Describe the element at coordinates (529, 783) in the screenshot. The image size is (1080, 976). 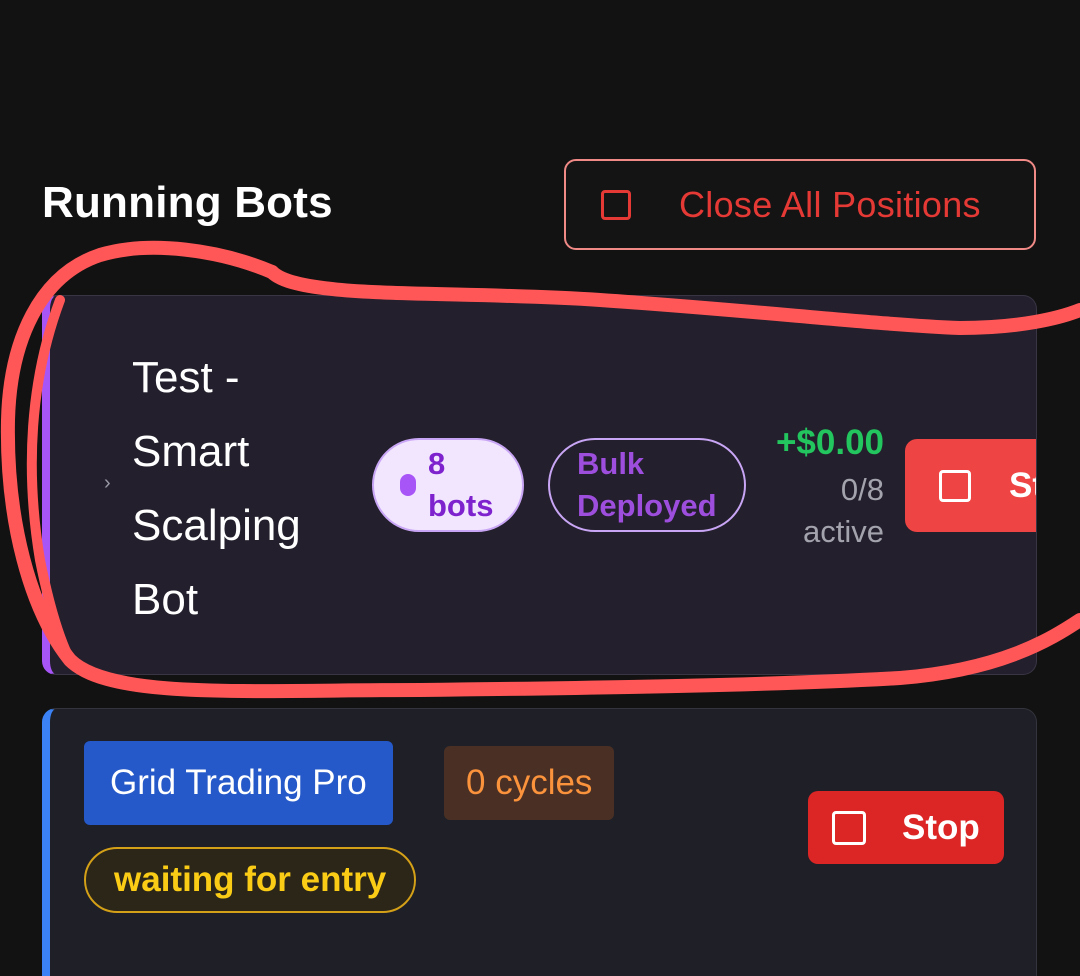
I see `cycles-badge: 0 cycles` at that location.